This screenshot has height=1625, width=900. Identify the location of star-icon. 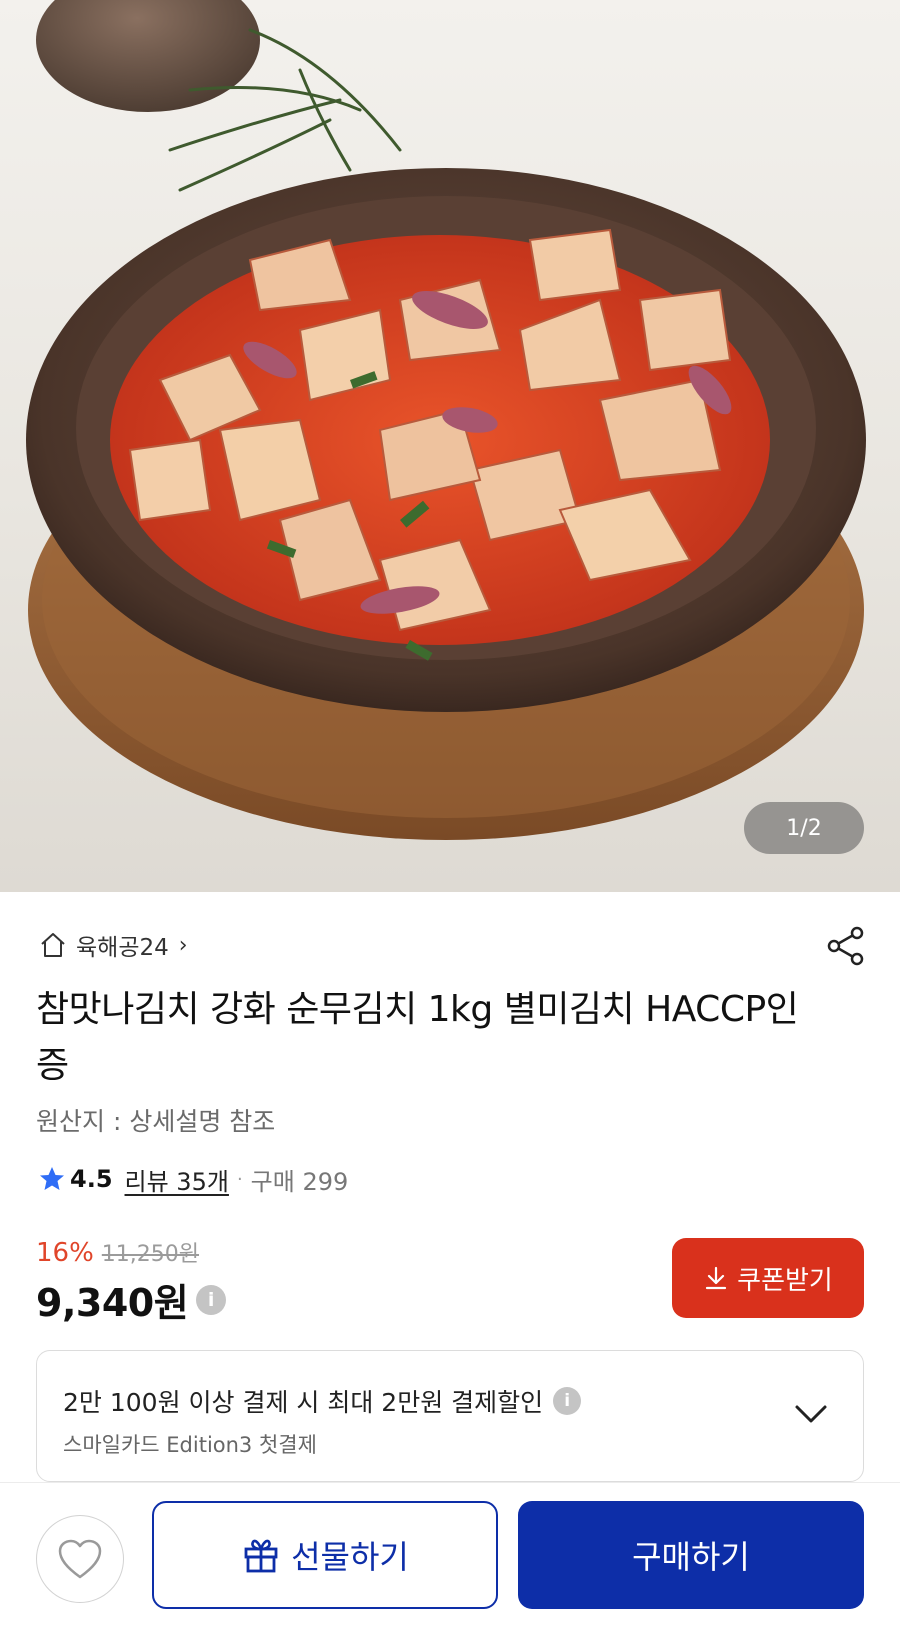
(52, 1178).